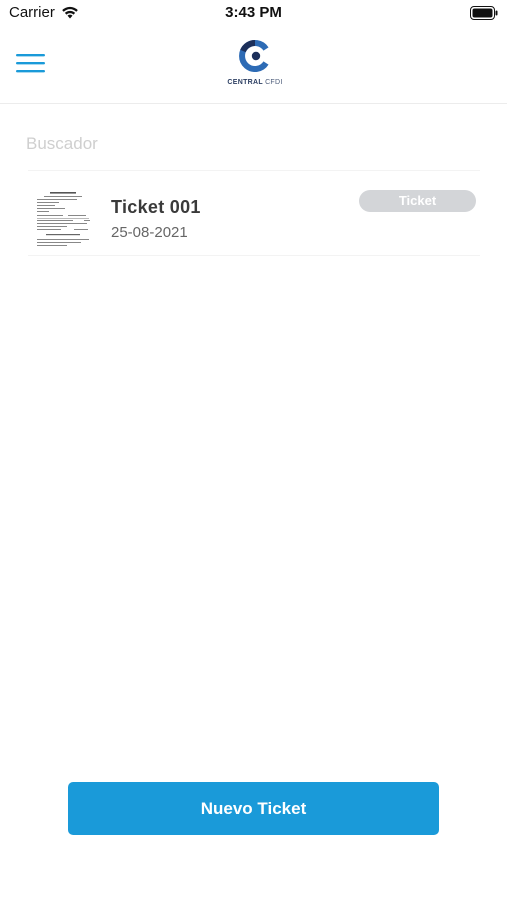 The width and height of the screenshot is (507, 900). Describe the element at coordinates (63, 219) in the screenshot. I see `receipt-thumbnail` at that location.